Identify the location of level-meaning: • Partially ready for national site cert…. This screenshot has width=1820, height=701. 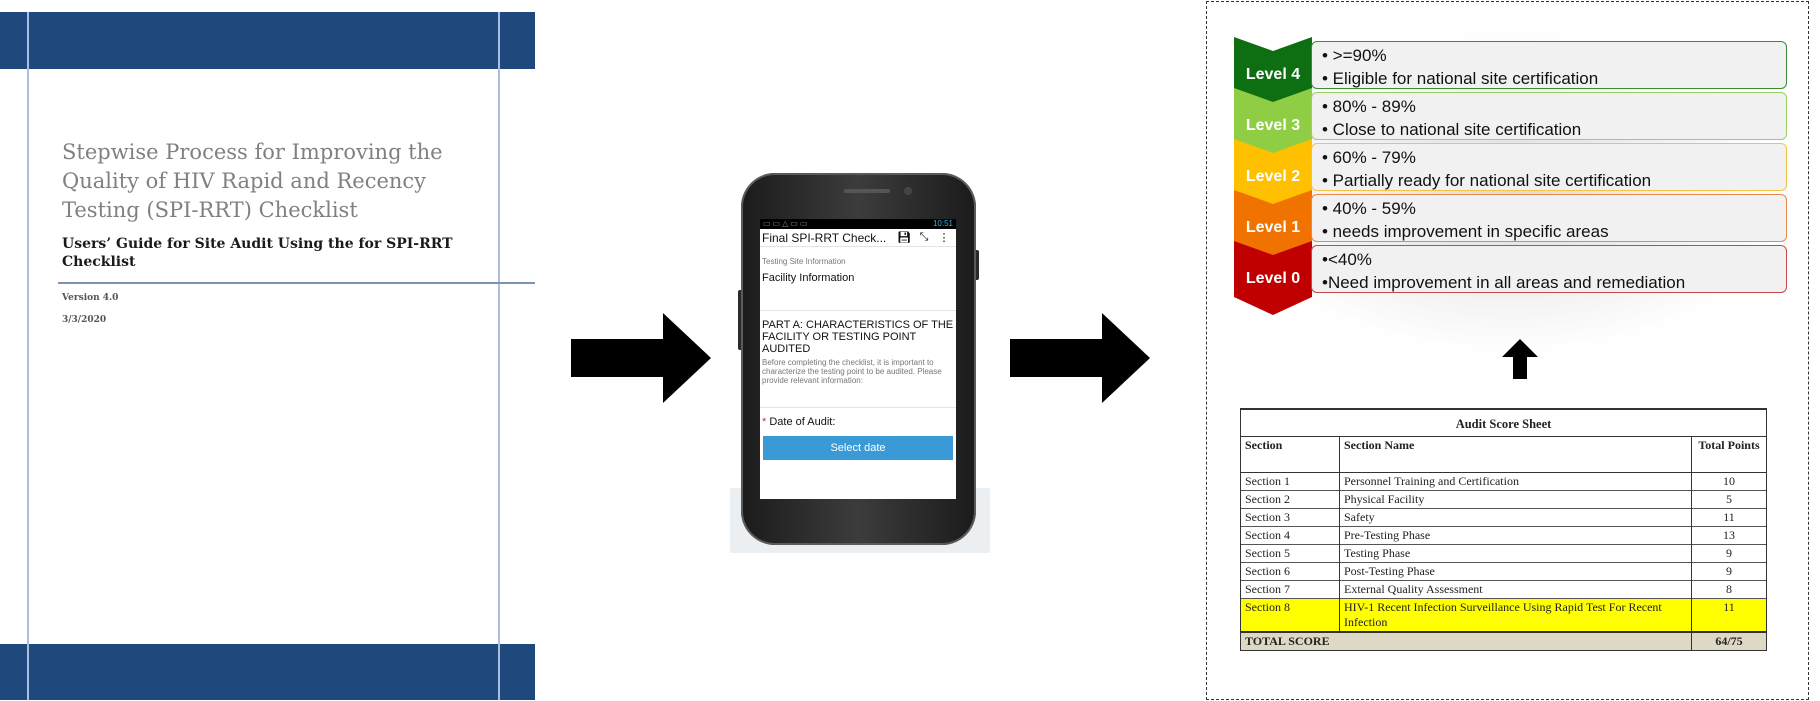
(1487, 180).